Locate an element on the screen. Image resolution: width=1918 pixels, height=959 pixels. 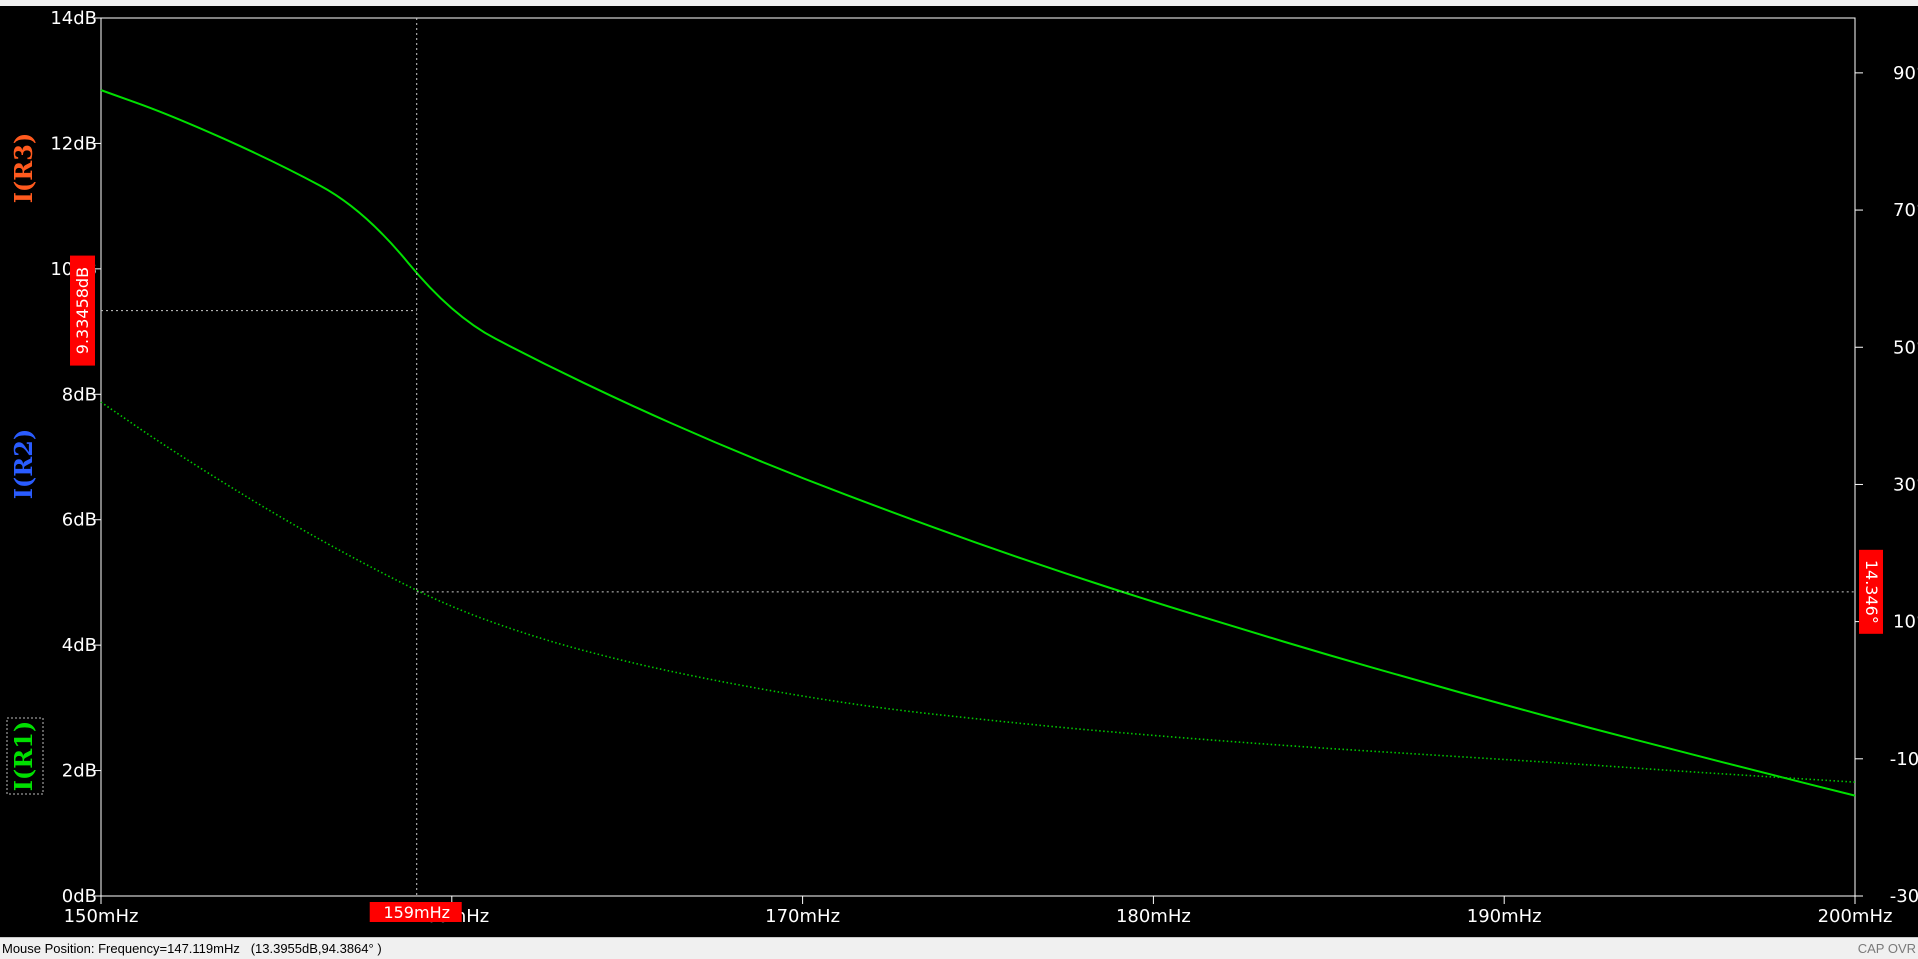
x-tick-label: 190mHz is located at coordinates (1504, 916).